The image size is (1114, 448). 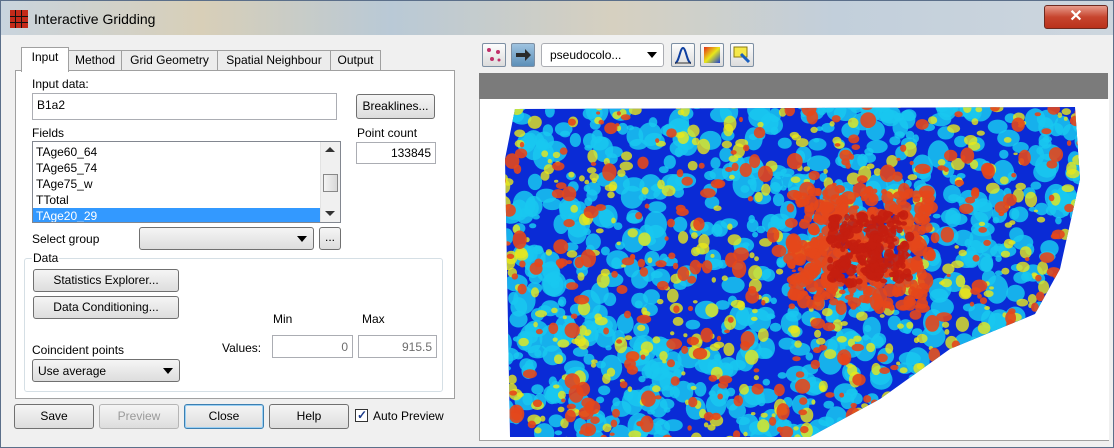 What do you see at coordinates (523, 55) in the screenshot?
I see `arrow-icon` at bounding box center [523, 55].